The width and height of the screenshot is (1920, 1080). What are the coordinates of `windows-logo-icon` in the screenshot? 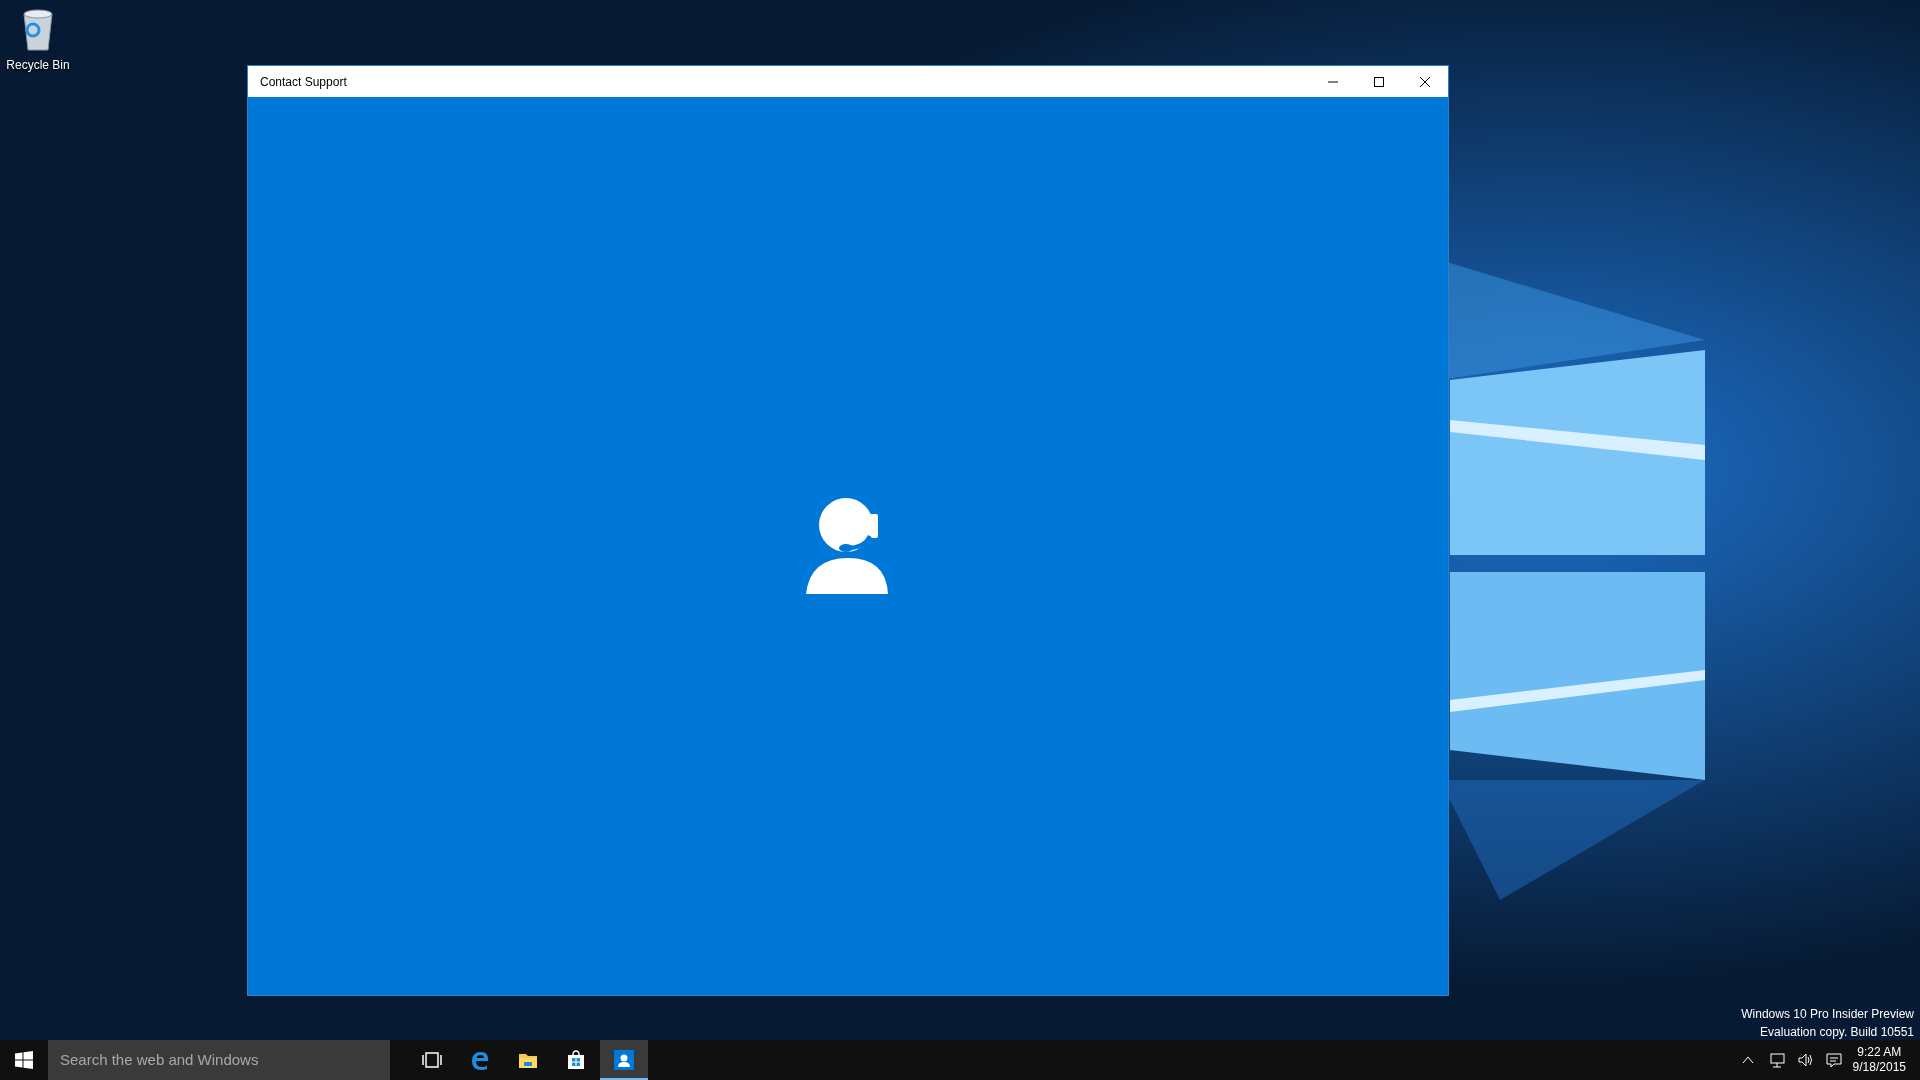 It's located at (24, 1060).